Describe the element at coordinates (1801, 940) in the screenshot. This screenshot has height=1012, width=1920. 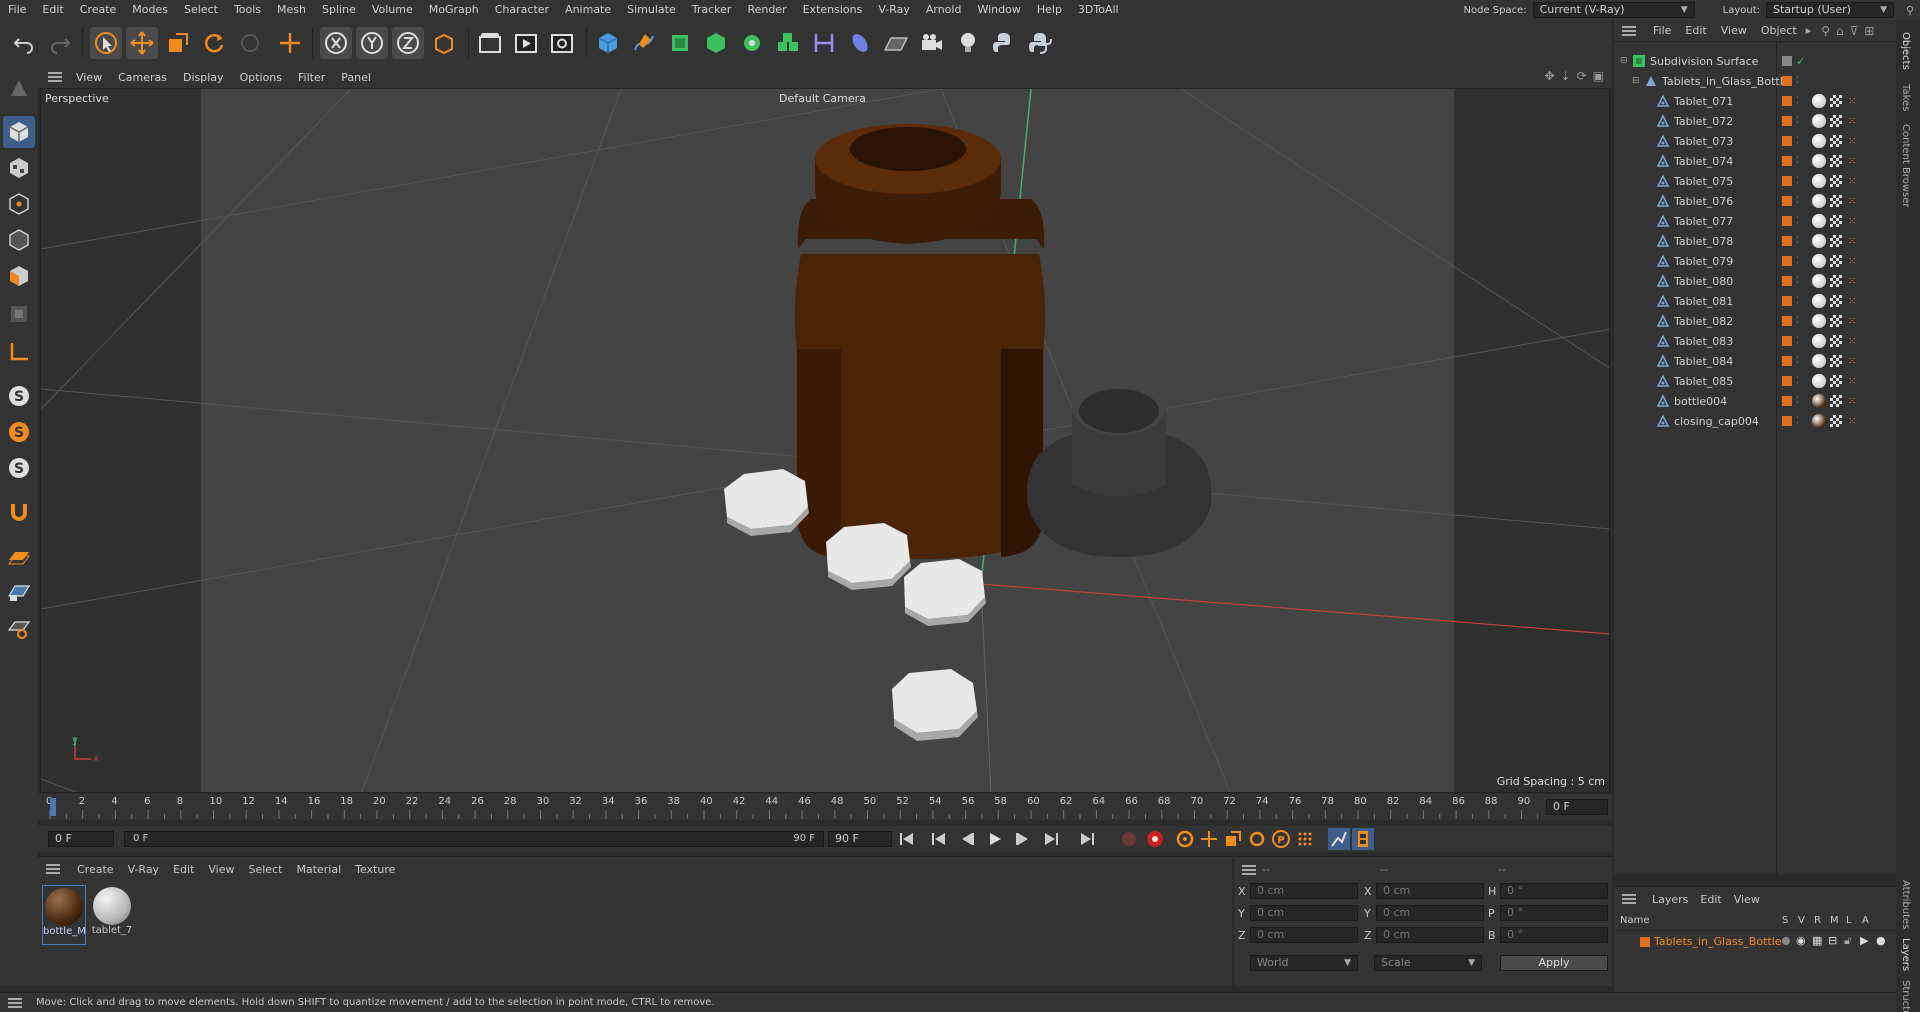
I see `eye-icon: ◉` at that location.